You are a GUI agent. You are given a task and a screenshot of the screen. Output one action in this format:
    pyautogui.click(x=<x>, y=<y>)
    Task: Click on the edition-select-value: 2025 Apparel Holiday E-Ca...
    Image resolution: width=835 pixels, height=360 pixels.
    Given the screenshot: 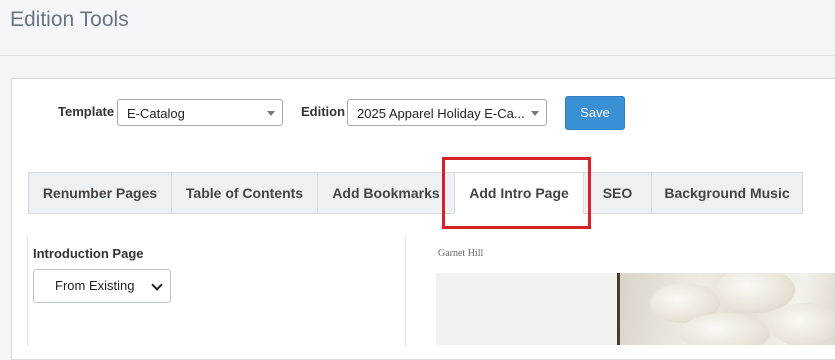 What is the action you would take?
    pyautogui.click(x=441, y=113)
    